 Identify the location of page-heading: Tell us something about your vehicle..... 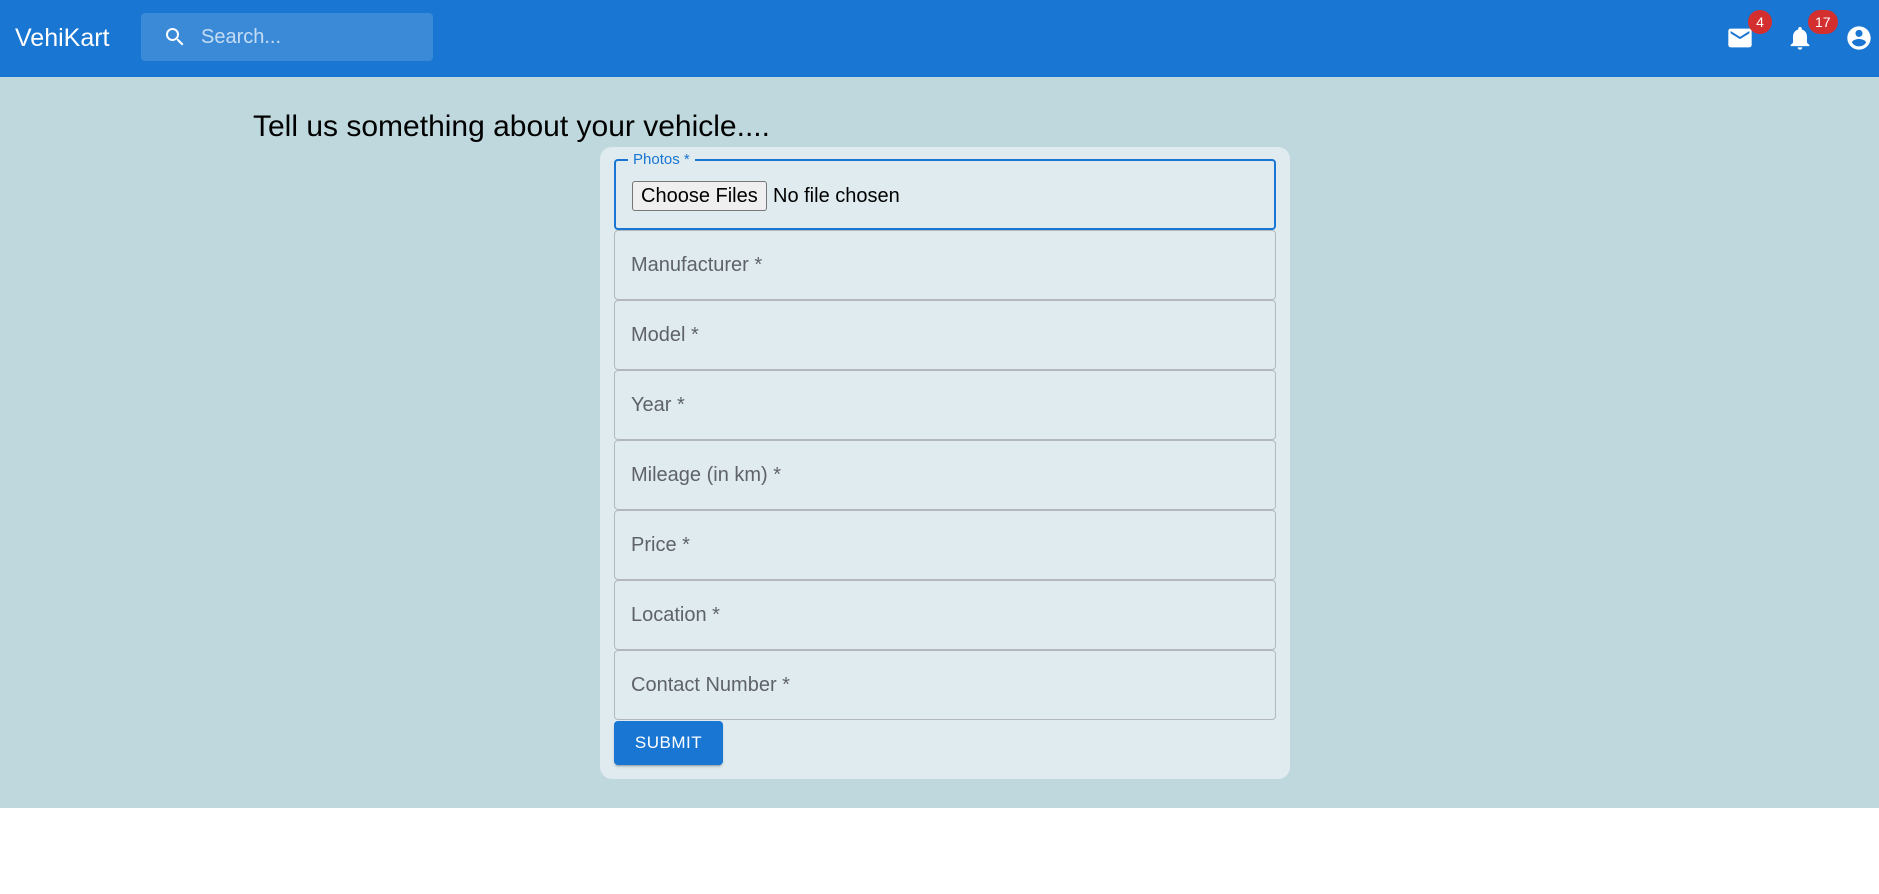
(511, 126).